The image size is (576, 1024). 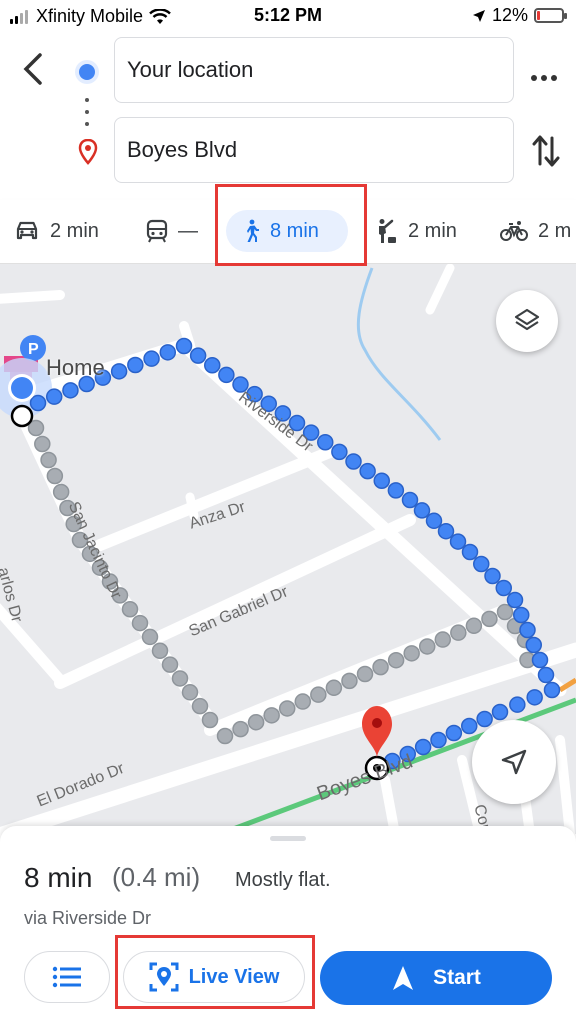 I want to click on start-label: Start, so click(x=457, y=977).